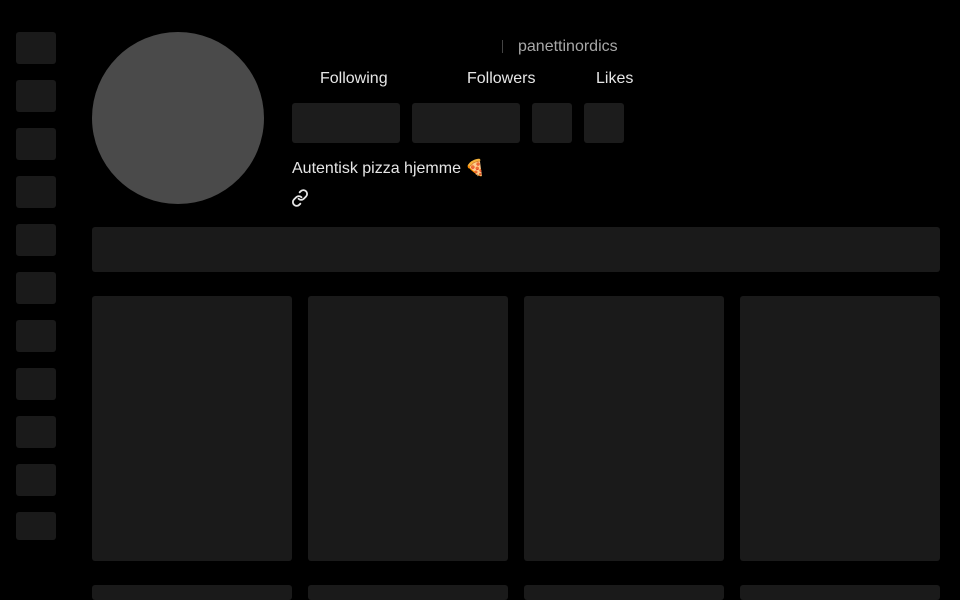  Describe the element at coordinates (354, 79) in the screenshot. I see `following-label: Following` at that location.